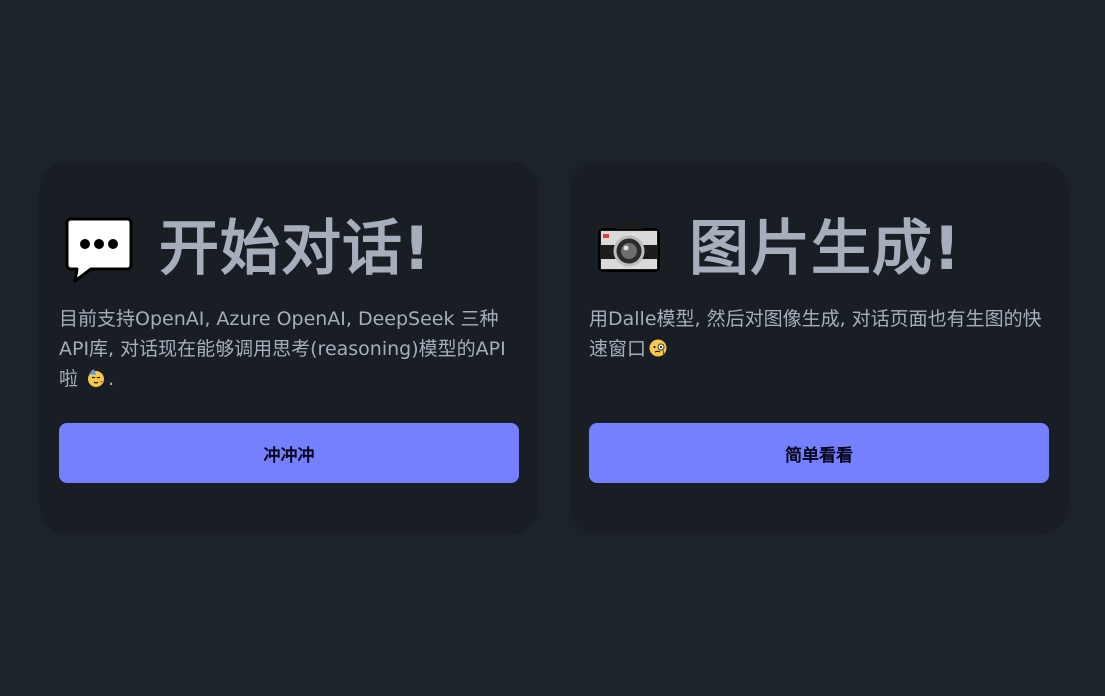 The height and width of the screenshot is (696, 1105). I want to click on view-image-generation-button: 简单看看, so click(819, 453).